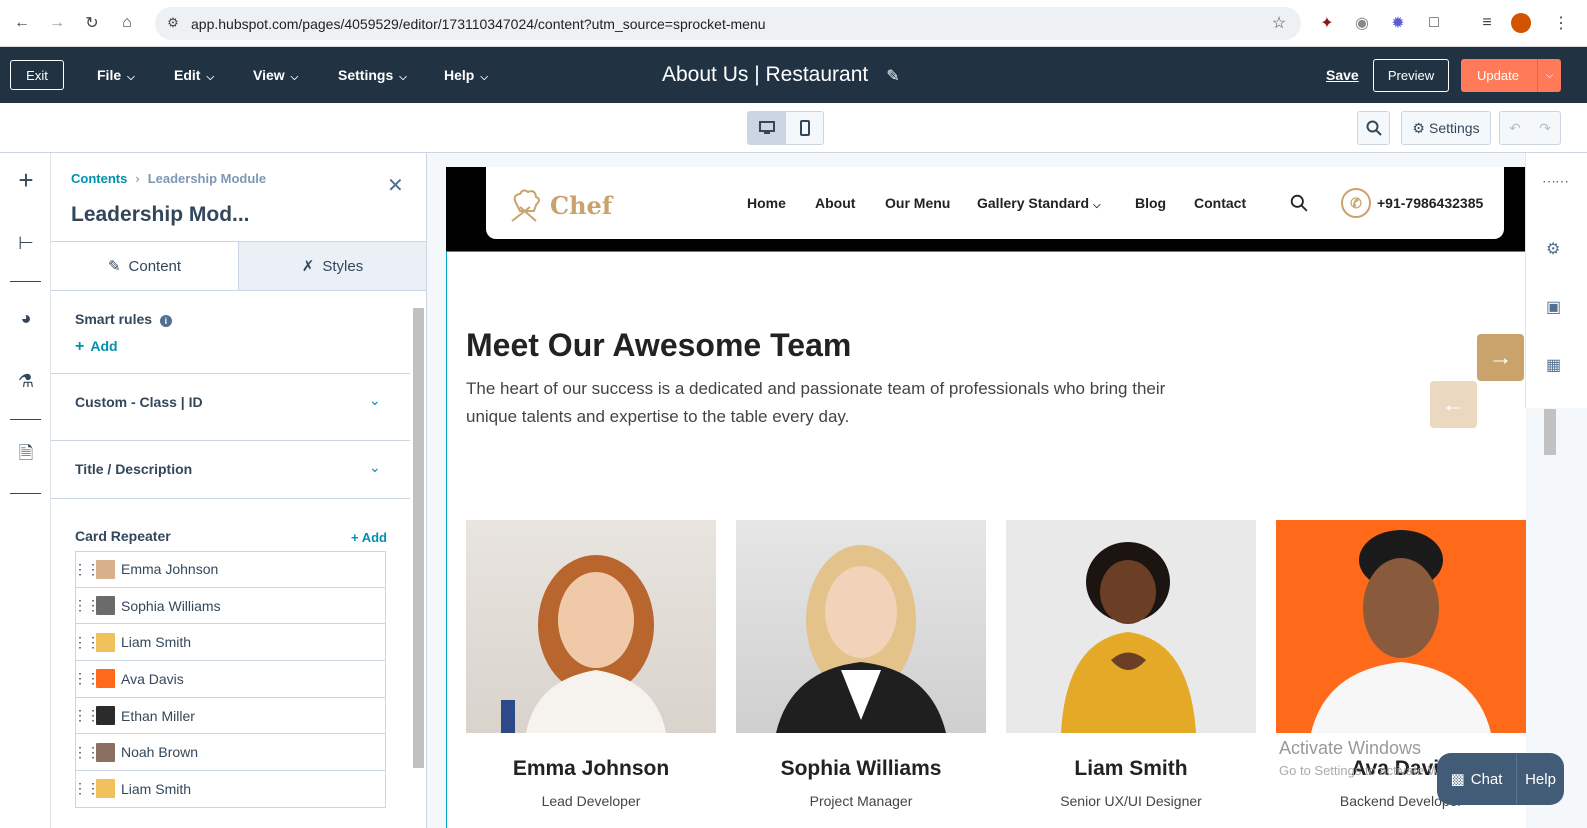 This screenshot has height=828, width=1587. What do you see at coordinates (1540, 779) in the screenshot?
I see `help-button: Help` at bounding box center [1540, 779].